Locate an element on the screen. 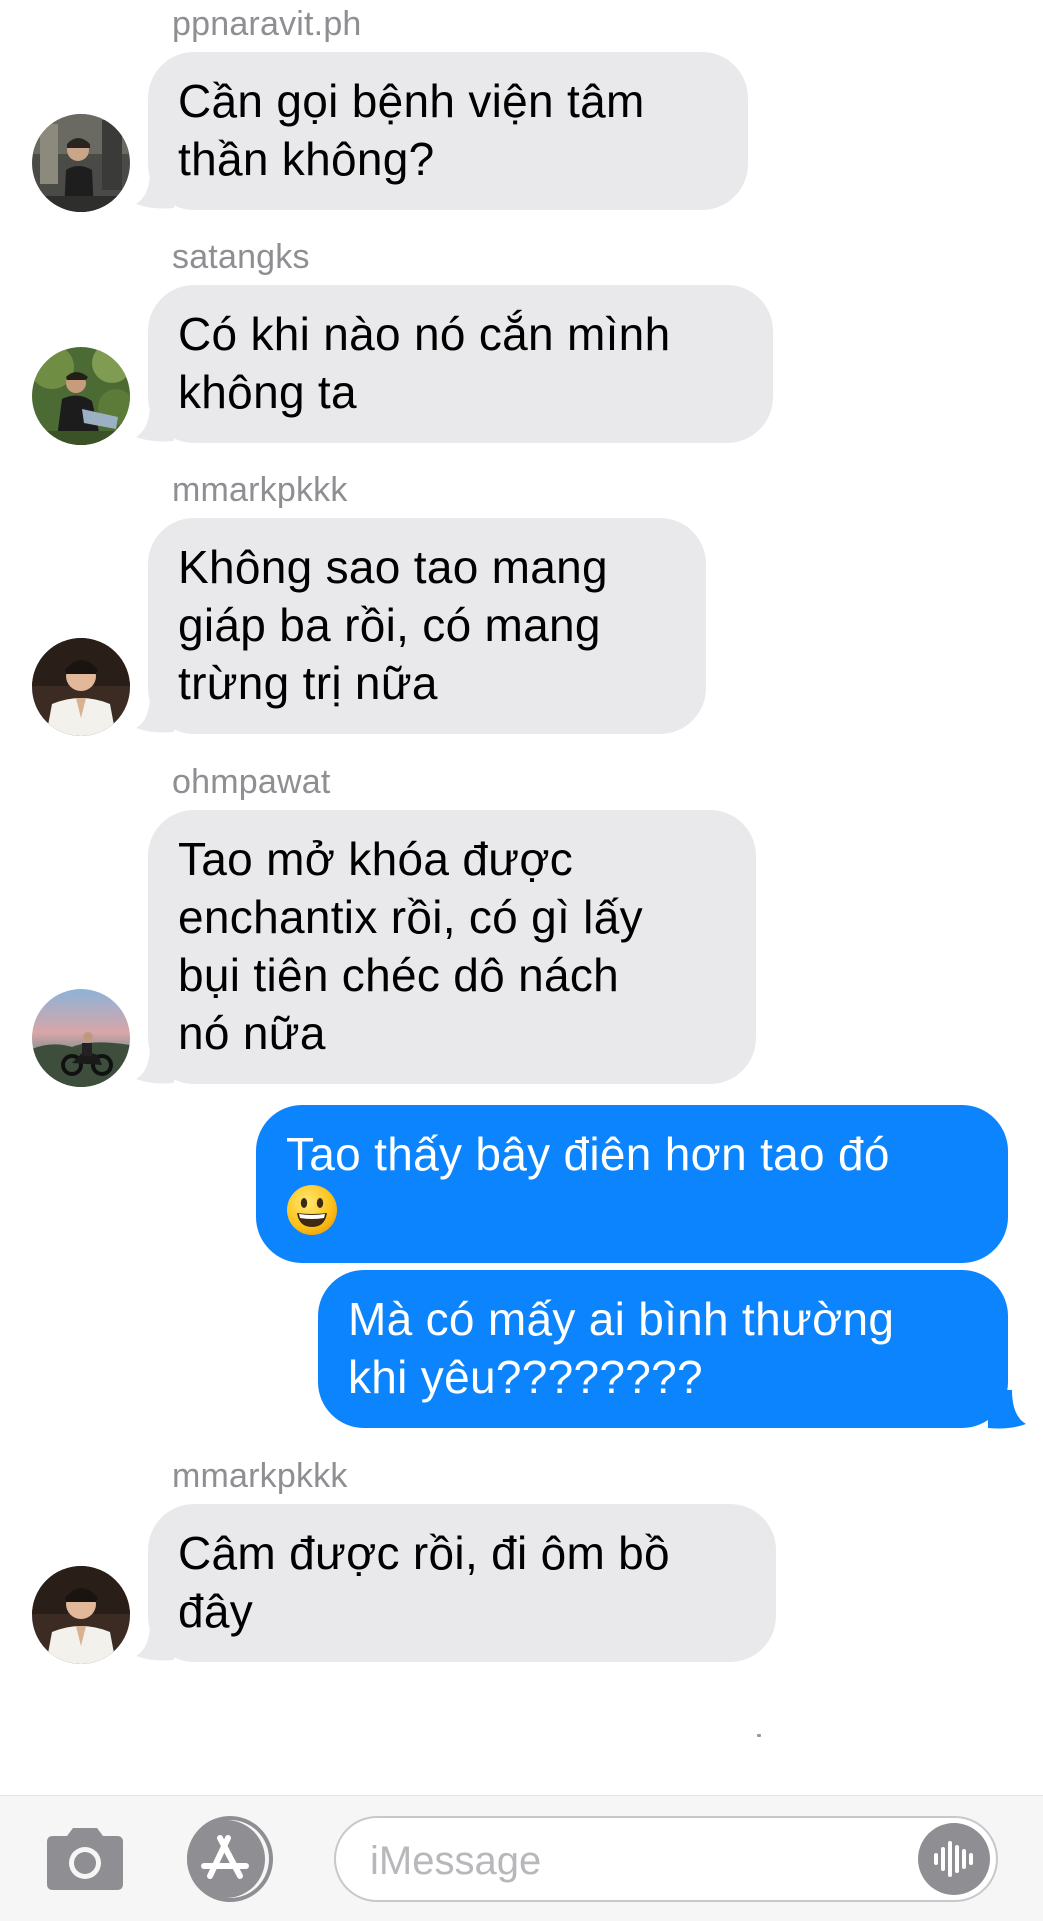 This screenshot has height=1921, width=1043. message-line: không ta is located at coordinates (267, 392).